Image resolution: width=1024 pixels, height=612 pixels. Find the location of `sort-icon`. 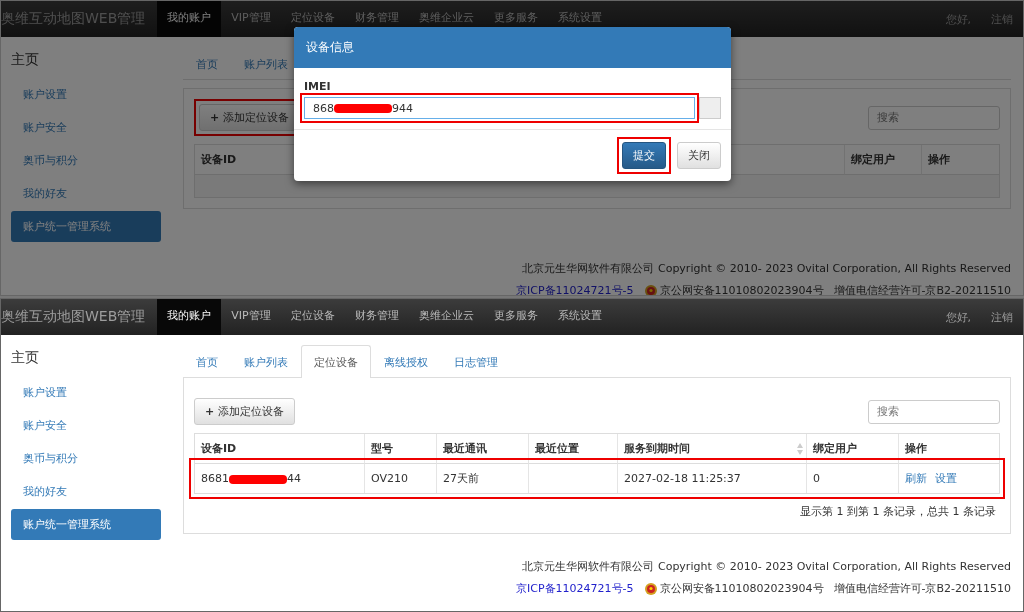

sort-icon is located at coordinates (800, 448).